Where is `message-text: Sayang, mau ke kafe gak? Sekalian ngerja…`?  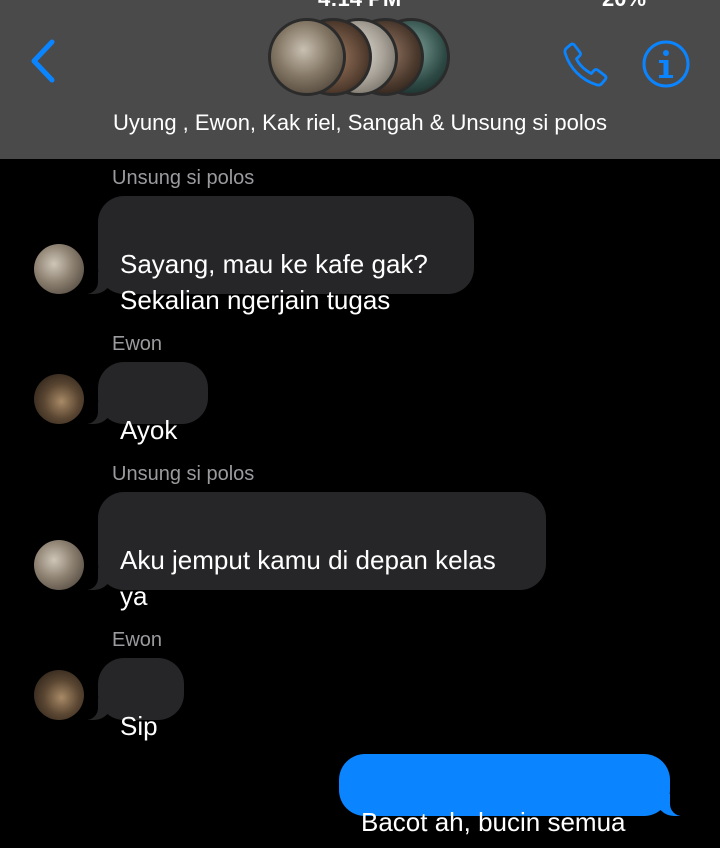 message-text: Sayang, mau ke kafe gak? Sekalian ngerja… is located at coordinates (274, 282).